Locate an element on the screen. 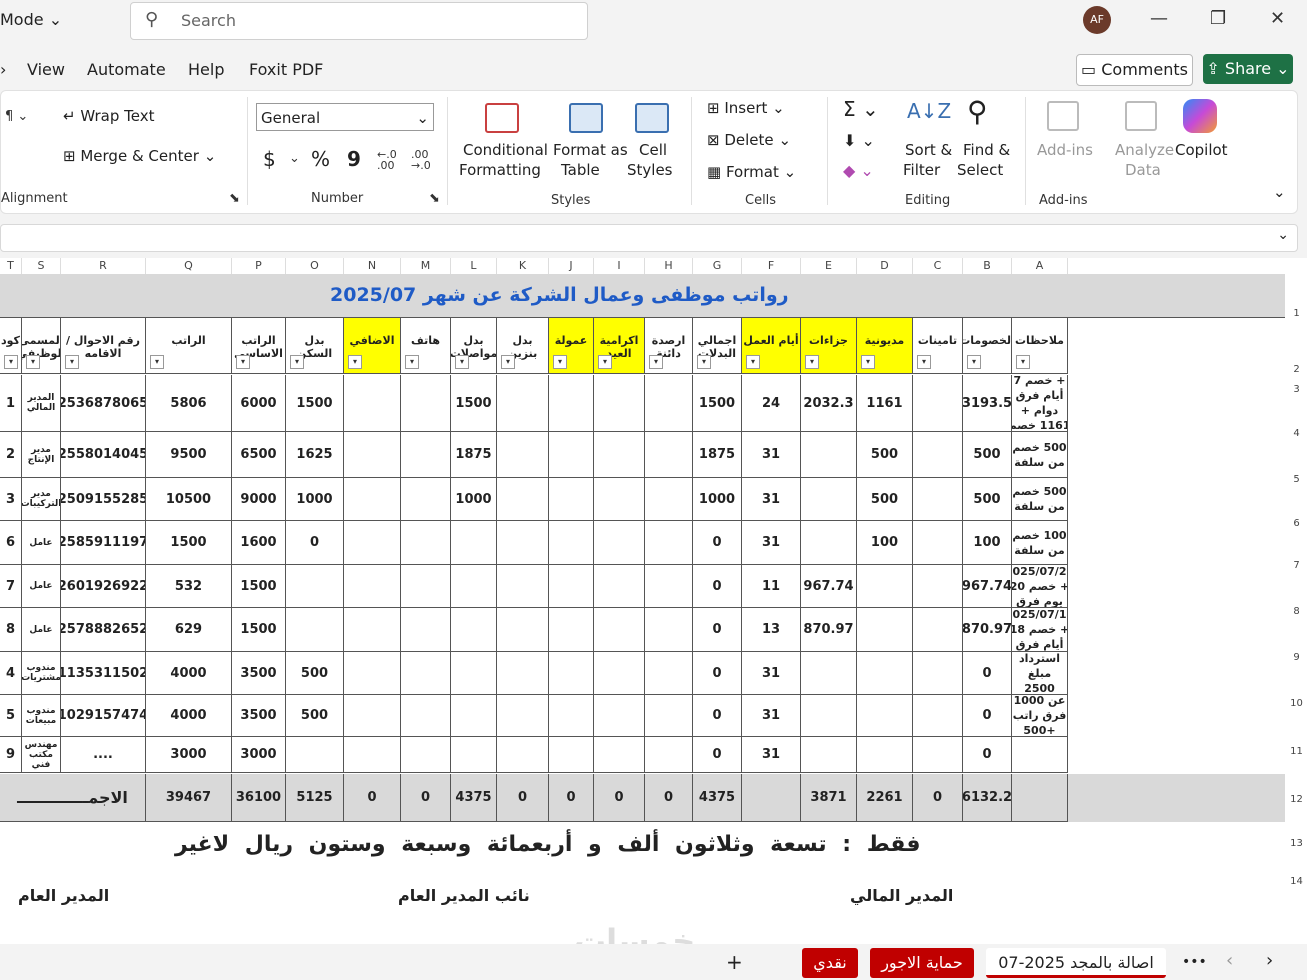 Image resolution: width=1307 pixels, height=980 pixels. totals-cell: 4375 is located at coordinates (717, 798).